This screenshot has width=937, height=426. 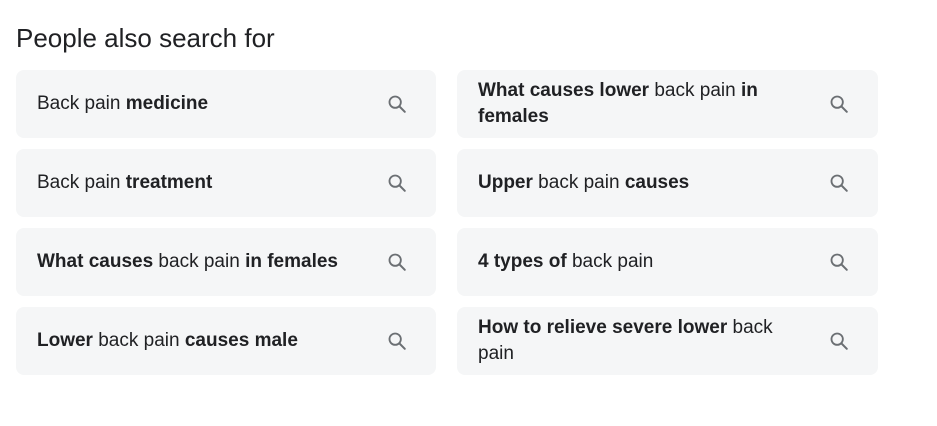 I want to click on label-bold-segment: medicine, so click(x=167, y=103).